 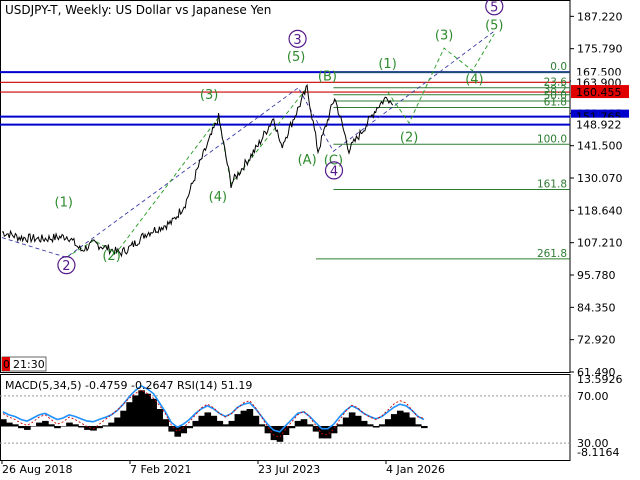 I want to click on x-tick-label: 23 Jul 2023, so click(x=289, y=469).